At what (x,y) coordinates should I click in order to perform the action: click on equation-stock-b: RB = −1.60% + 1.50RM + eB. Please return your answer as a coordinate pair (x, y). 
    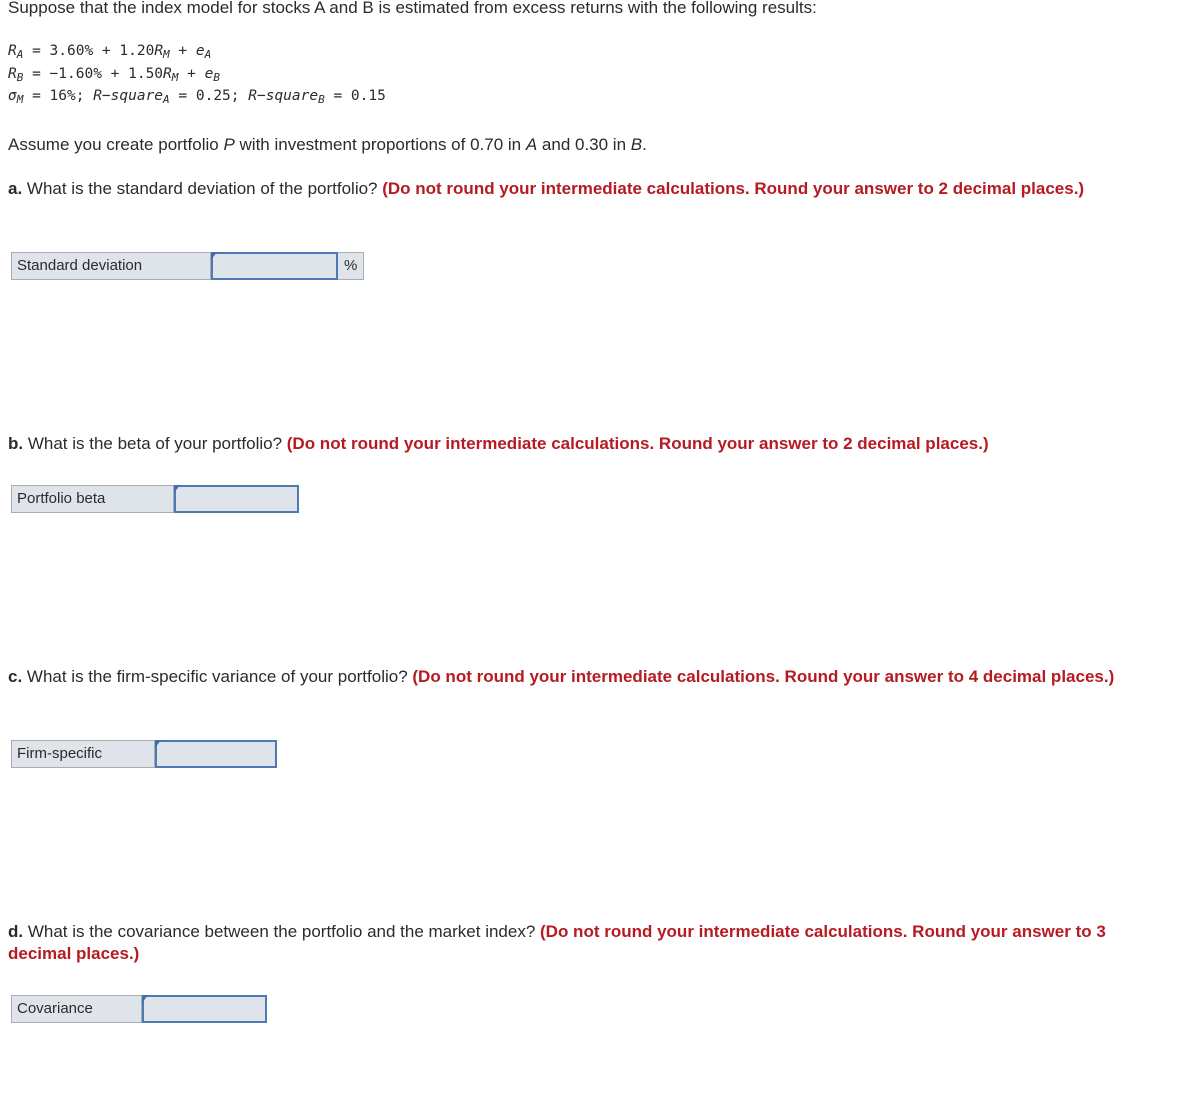
    Looking at the image, I should click on (197, 74).